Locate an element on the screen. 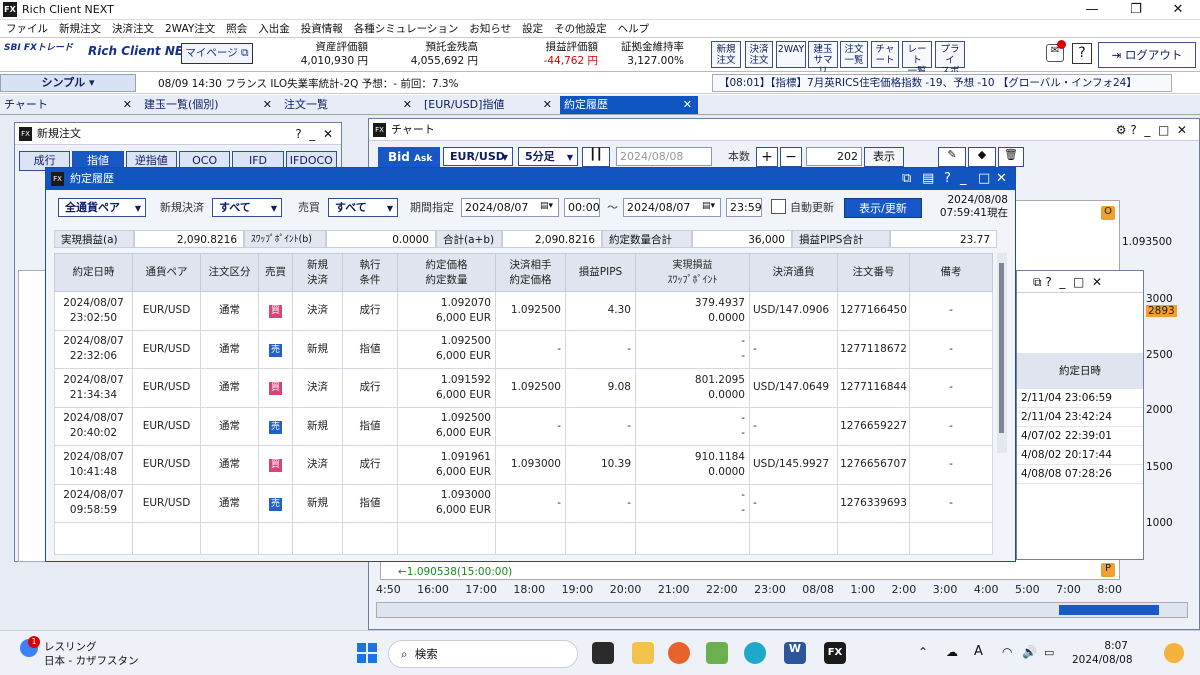 The image size is (1200, 675). quick-nav-button: 新規 注文 is located at coordinates (726, 54).